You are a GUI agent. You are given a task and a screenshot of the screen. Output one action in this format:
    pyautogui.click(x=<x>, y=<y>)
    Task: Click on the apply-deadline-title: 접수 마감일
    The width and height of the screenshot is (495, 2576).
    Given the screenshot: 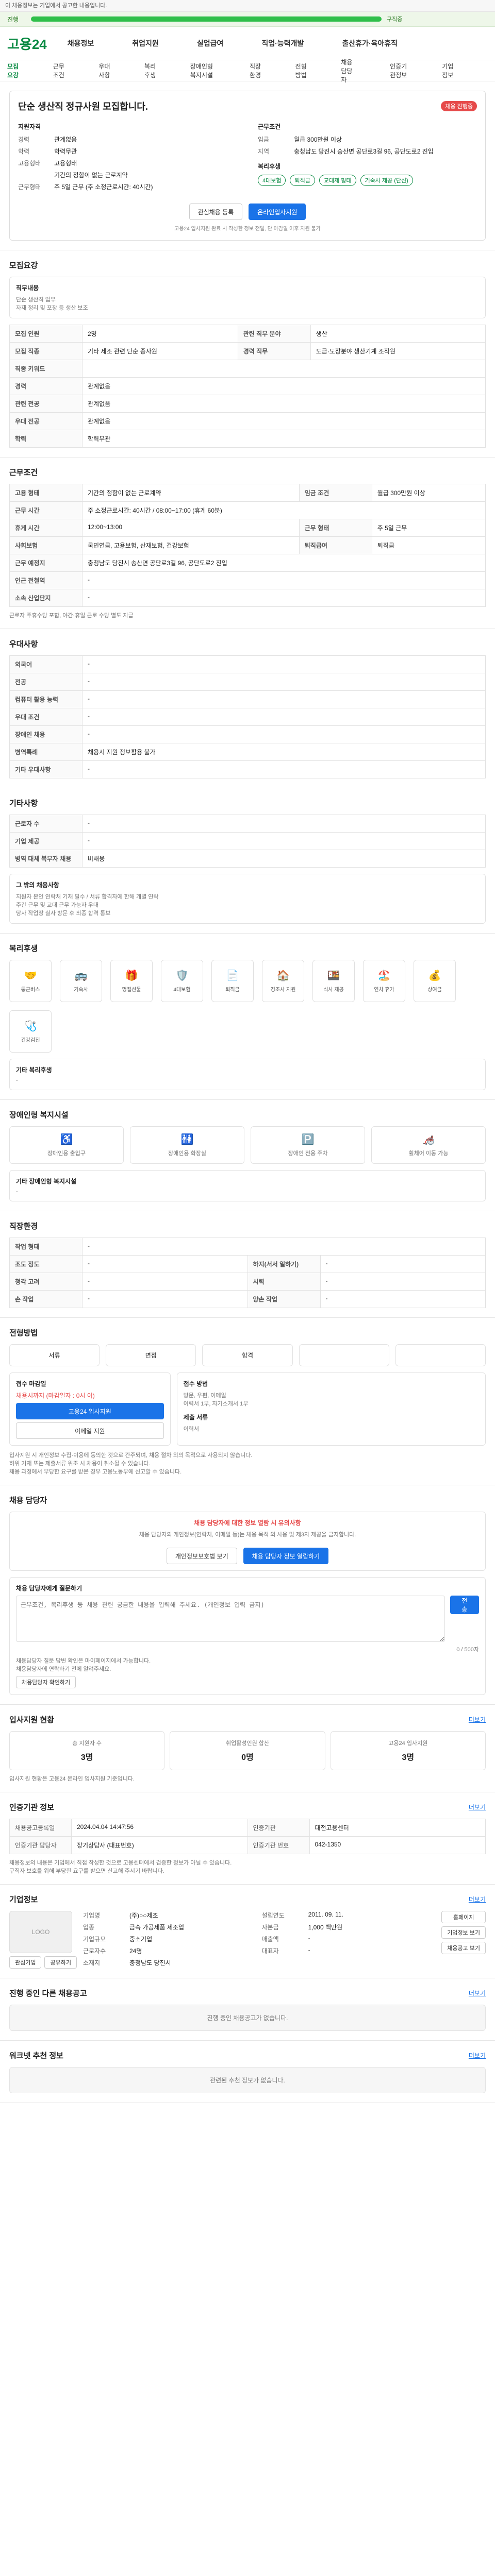 What is the action you would take?
    pyautogui.click(x=31, y=1383)
    